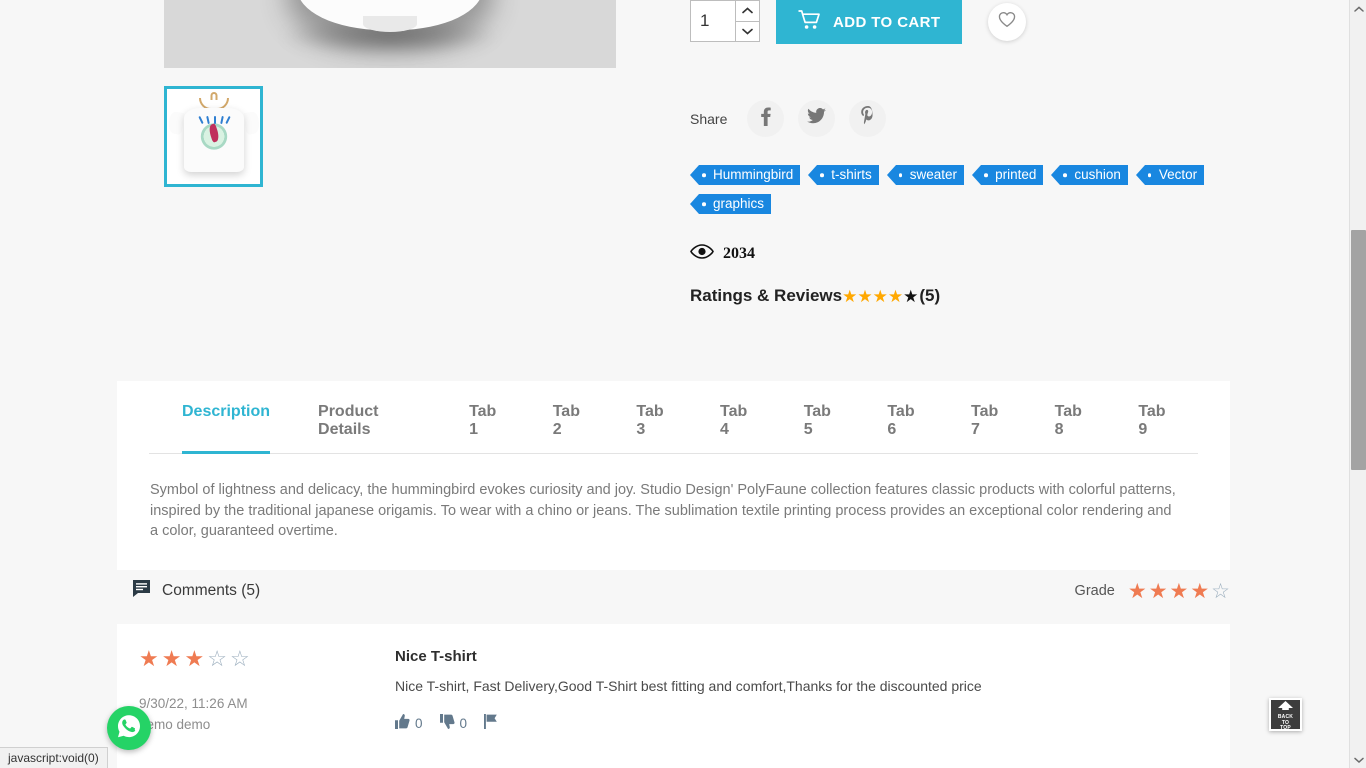  Describe the element at coordinates (822, 428) in the screenshot. I see `tab-5: Tab 5` at that location.